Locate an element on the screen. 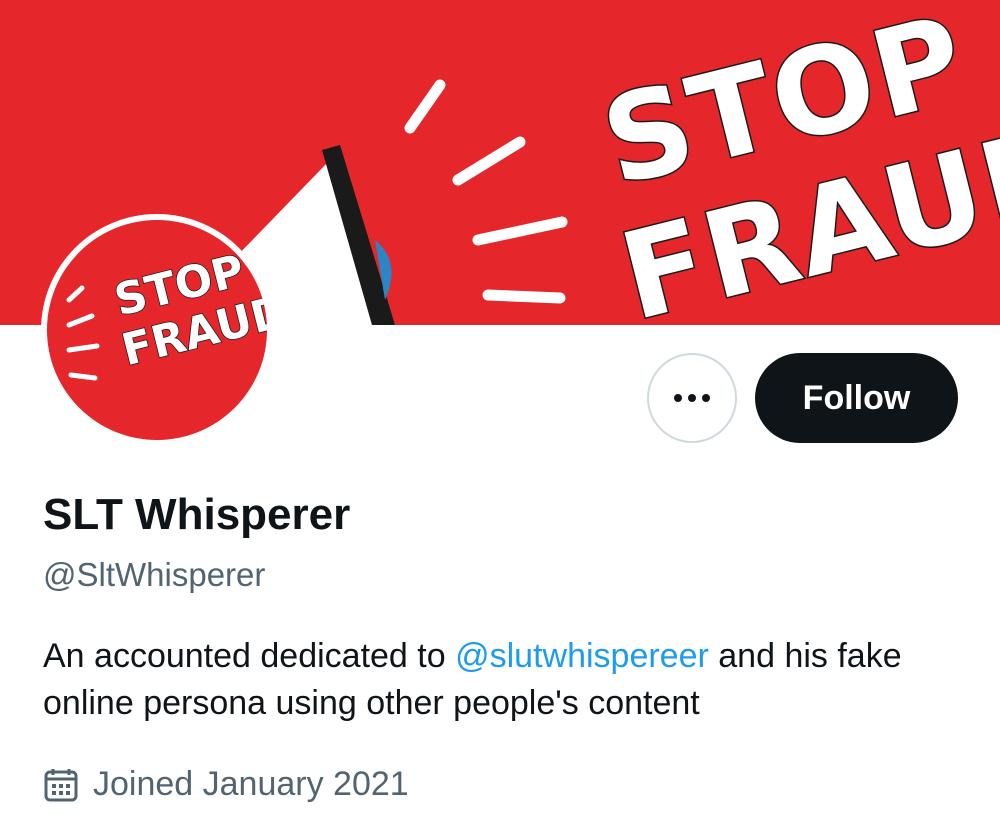  follow-button: Follow is located at coordinates (856, 398).